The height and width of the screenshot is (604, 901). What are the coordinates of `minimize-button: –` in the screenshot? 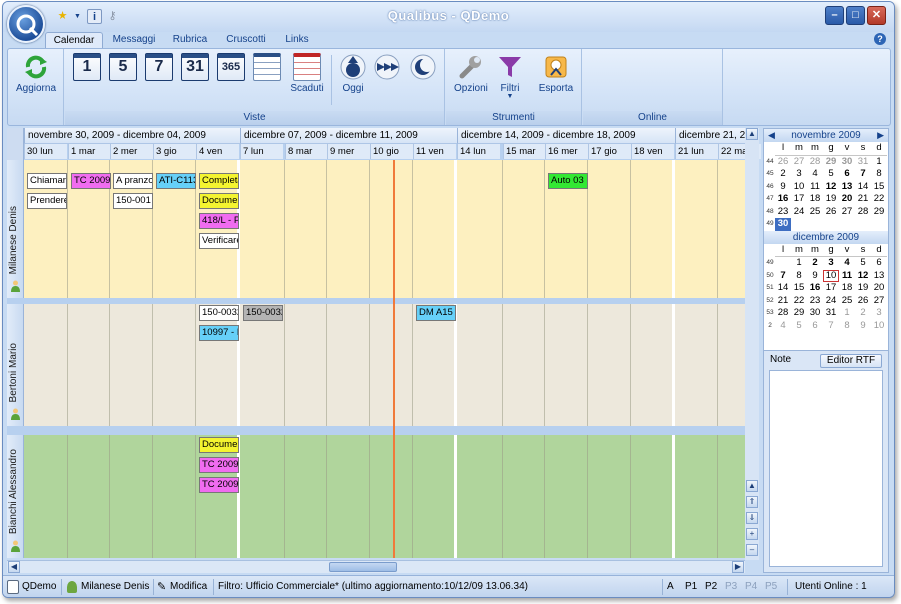 It's located at (834, 15).